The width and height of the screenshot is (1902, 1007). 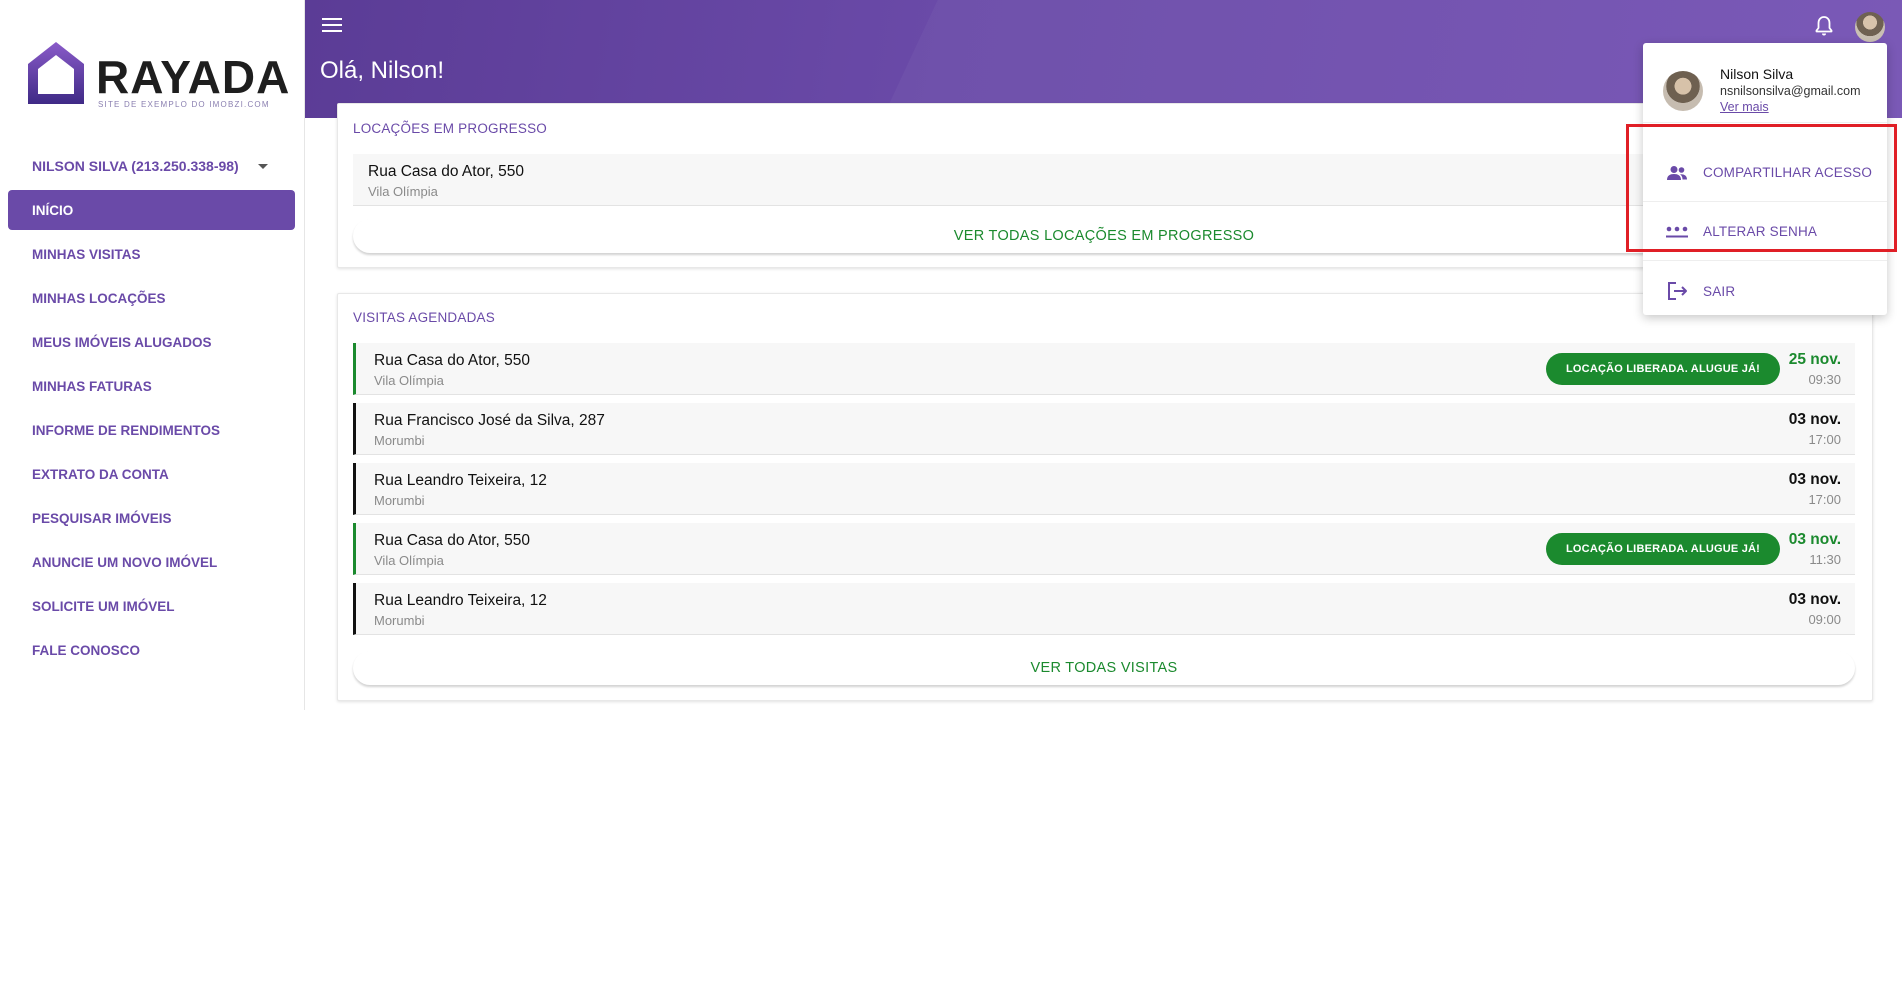 What do you see at coordinates (1790, 91) in the screenshot?
I see `user-email: nsnilsonsilva@gmail.com` at bounding box center [1790, 91].